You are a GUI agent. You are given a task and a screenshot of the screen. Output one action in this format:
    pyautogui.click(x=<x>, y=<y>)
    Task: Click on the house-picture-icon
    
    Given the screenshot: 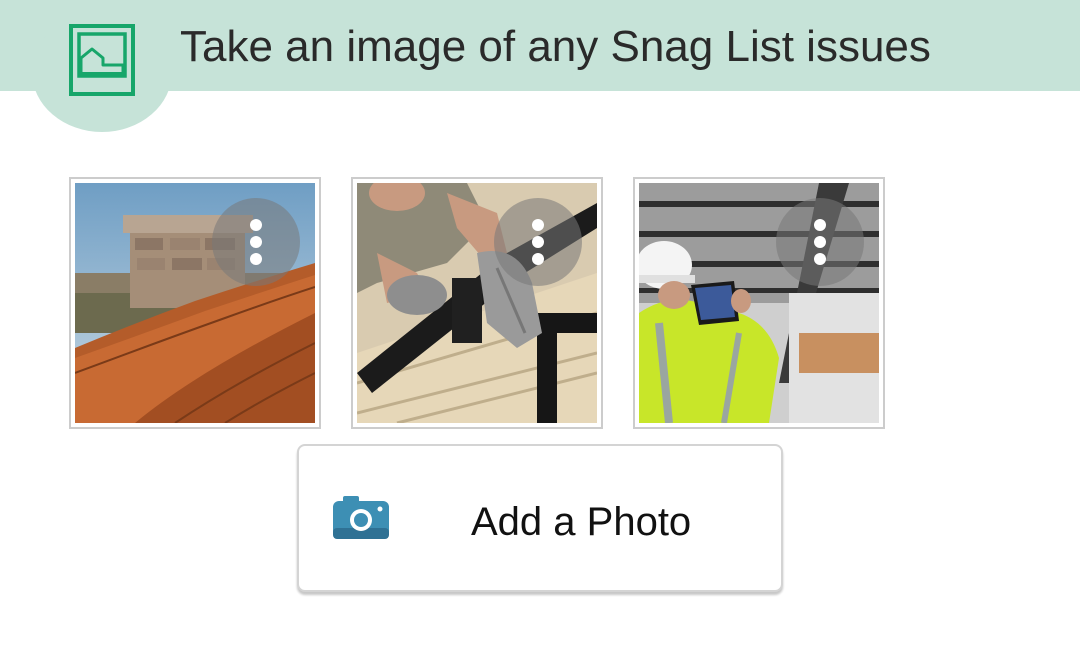 What is the action you would take?
    pyautogui.click(x=102, y=60)
    